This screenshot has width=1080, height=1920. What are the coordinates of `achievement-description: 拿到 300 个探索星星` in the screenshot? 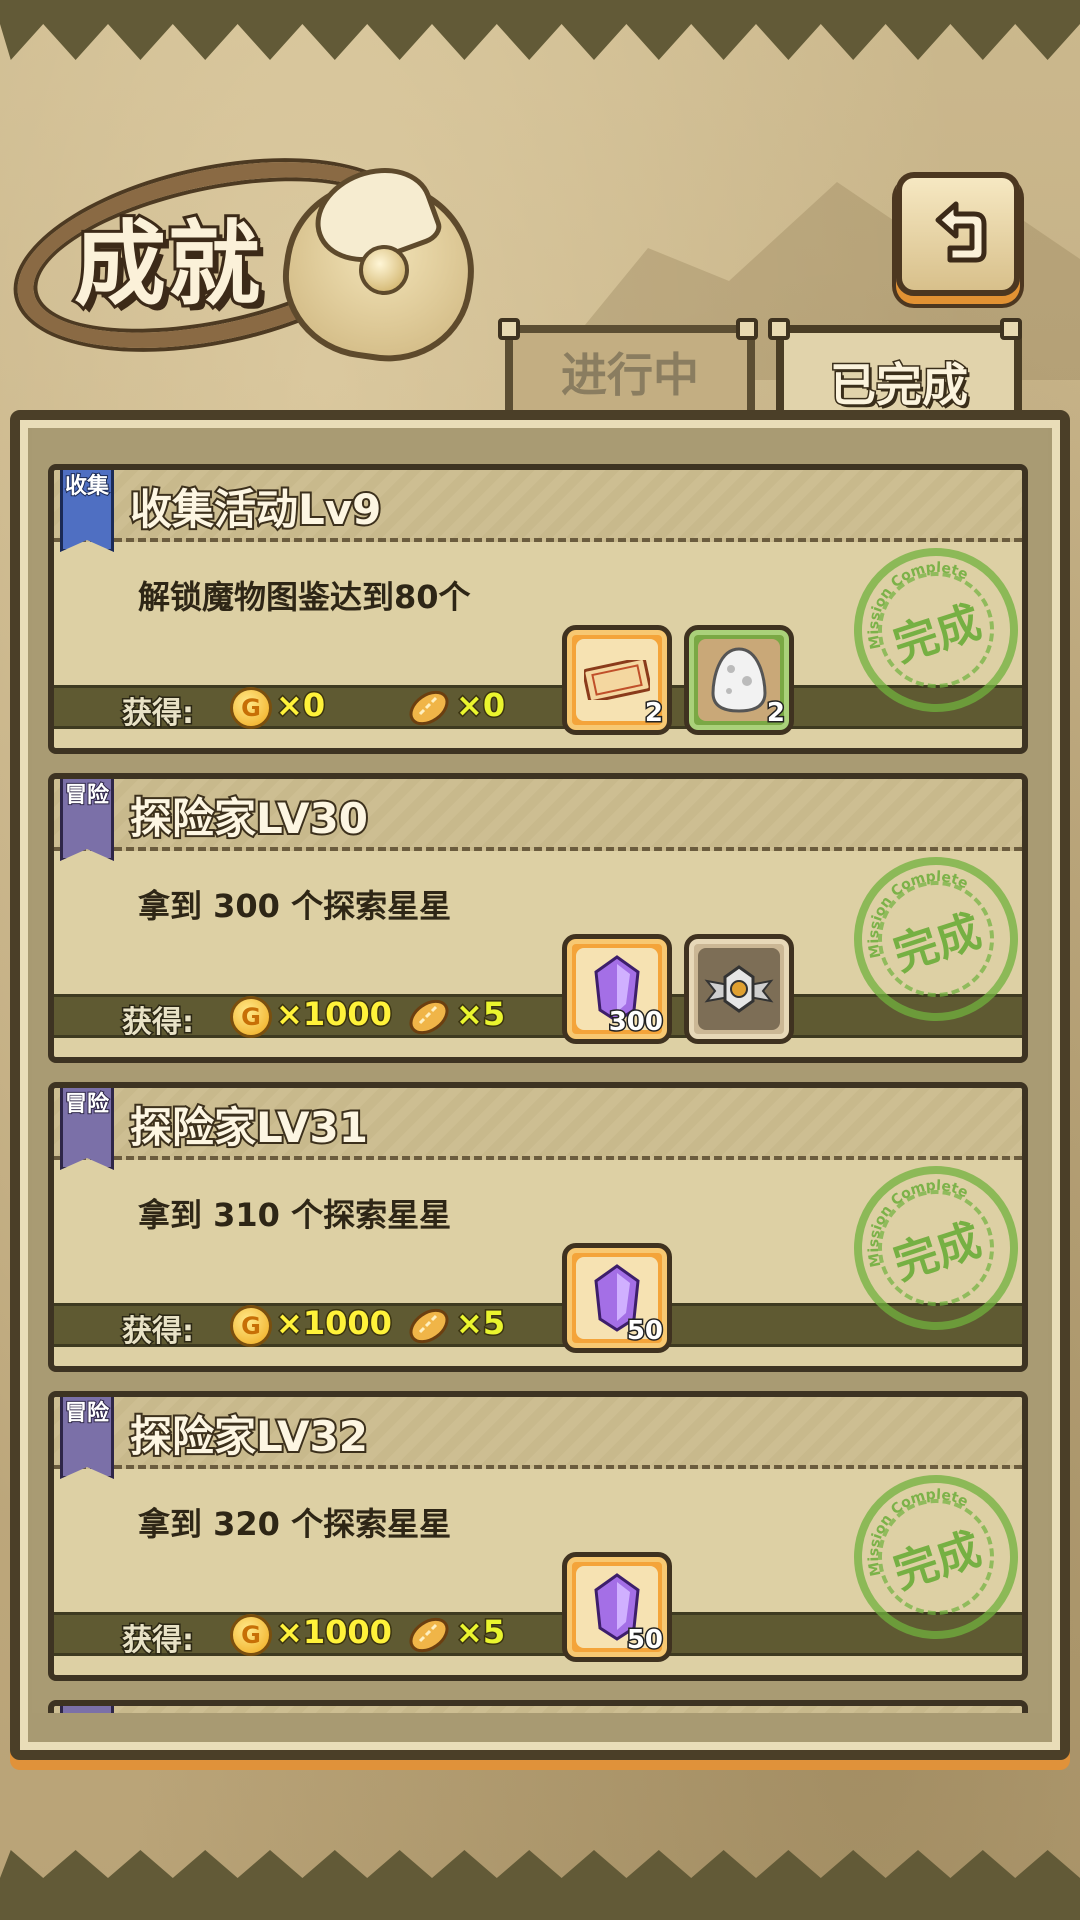 It's located at (295, 906).